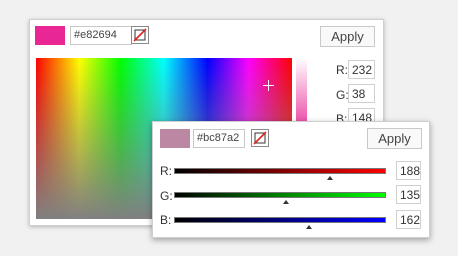  I want to click on hex-input: #e82694, so click(101, 35).